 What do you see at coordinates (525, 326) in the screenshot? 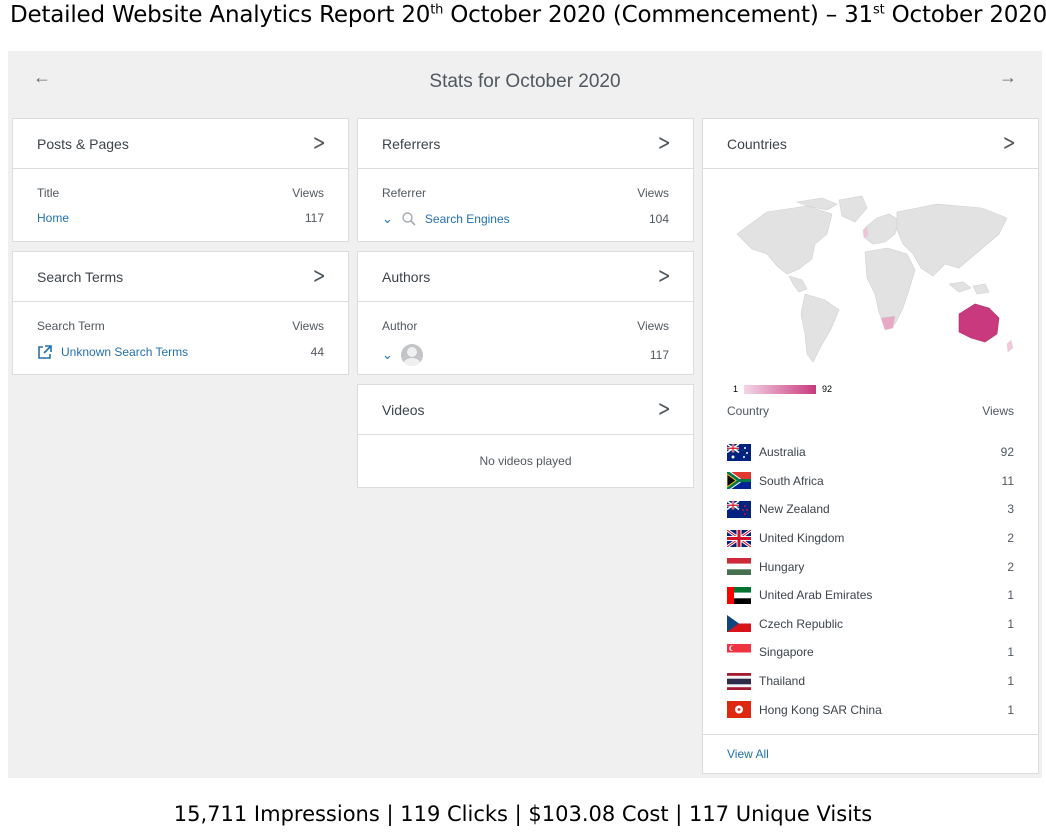
I see `column-header: Author Views` at bounding box center [525, 326].